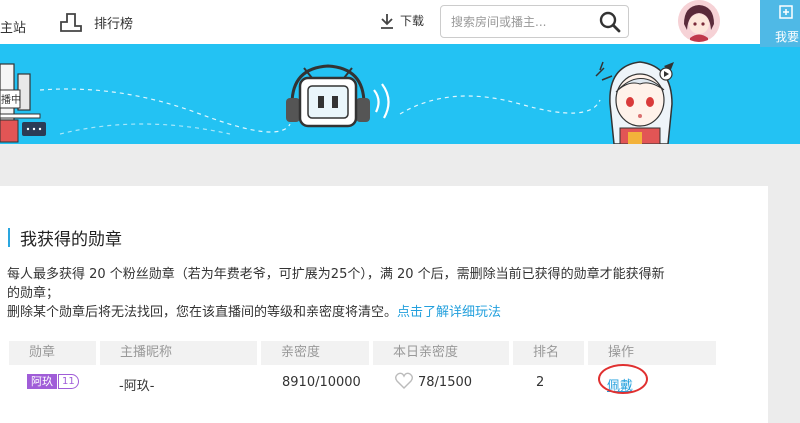 Image resolution: width=800 pixels, height=423 pixels. What do you see at coordinates (412, 21) in the screenshot?
I see `nav-download-label: 下载` at bounding box center [412, 21].